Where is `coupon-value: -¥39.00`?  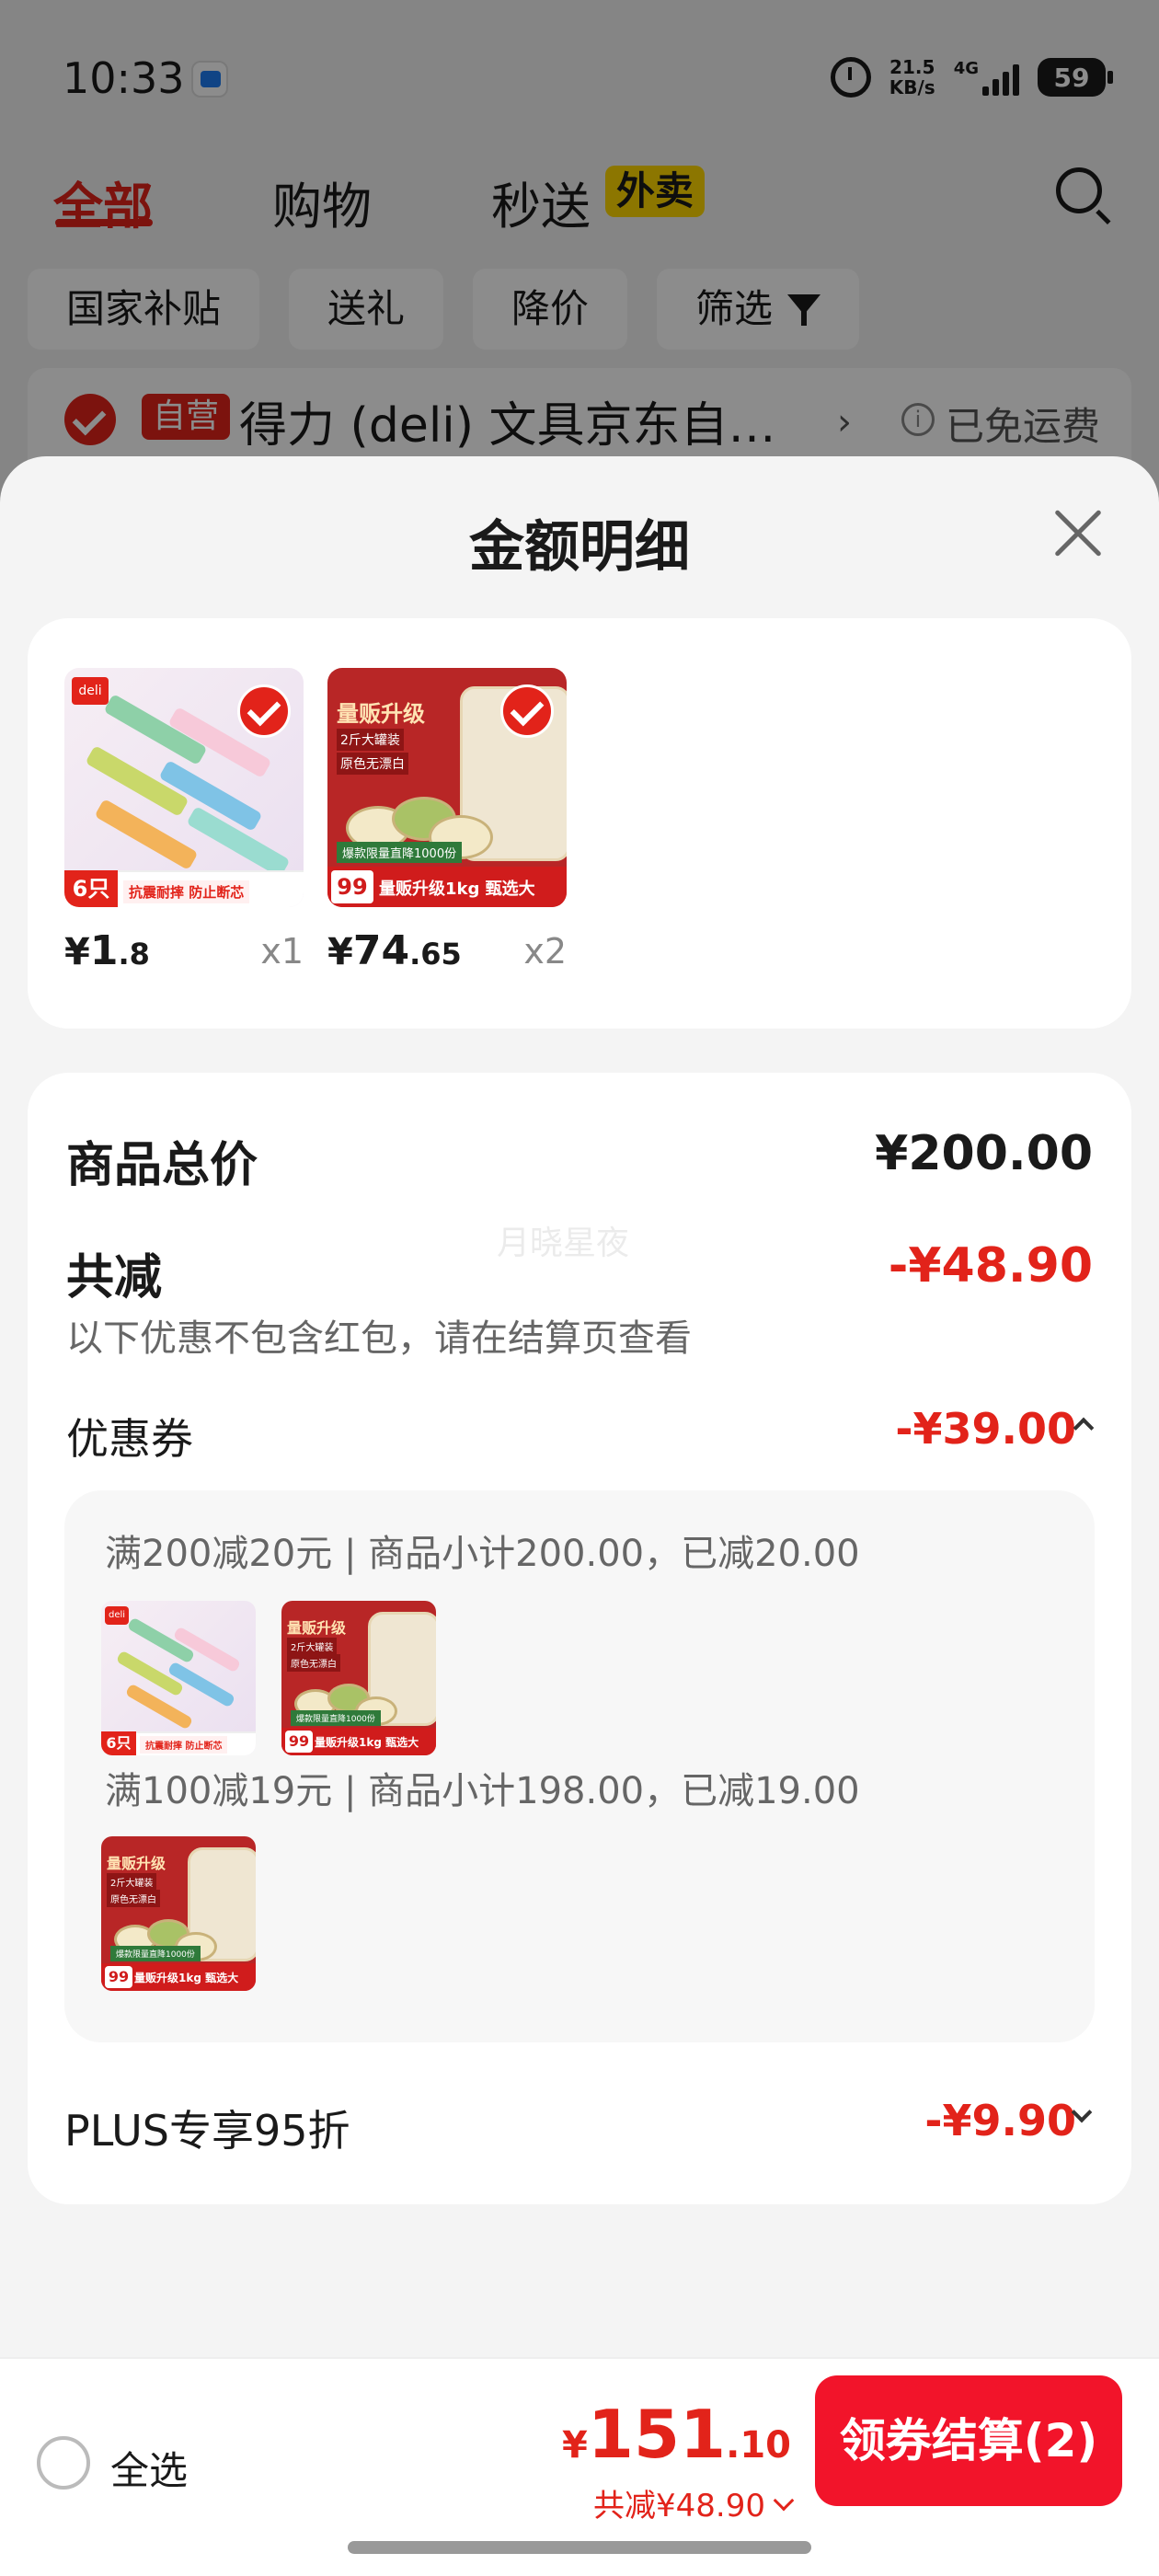
coupon-value: -¥39.00 is located at coordinates (985, 1429).